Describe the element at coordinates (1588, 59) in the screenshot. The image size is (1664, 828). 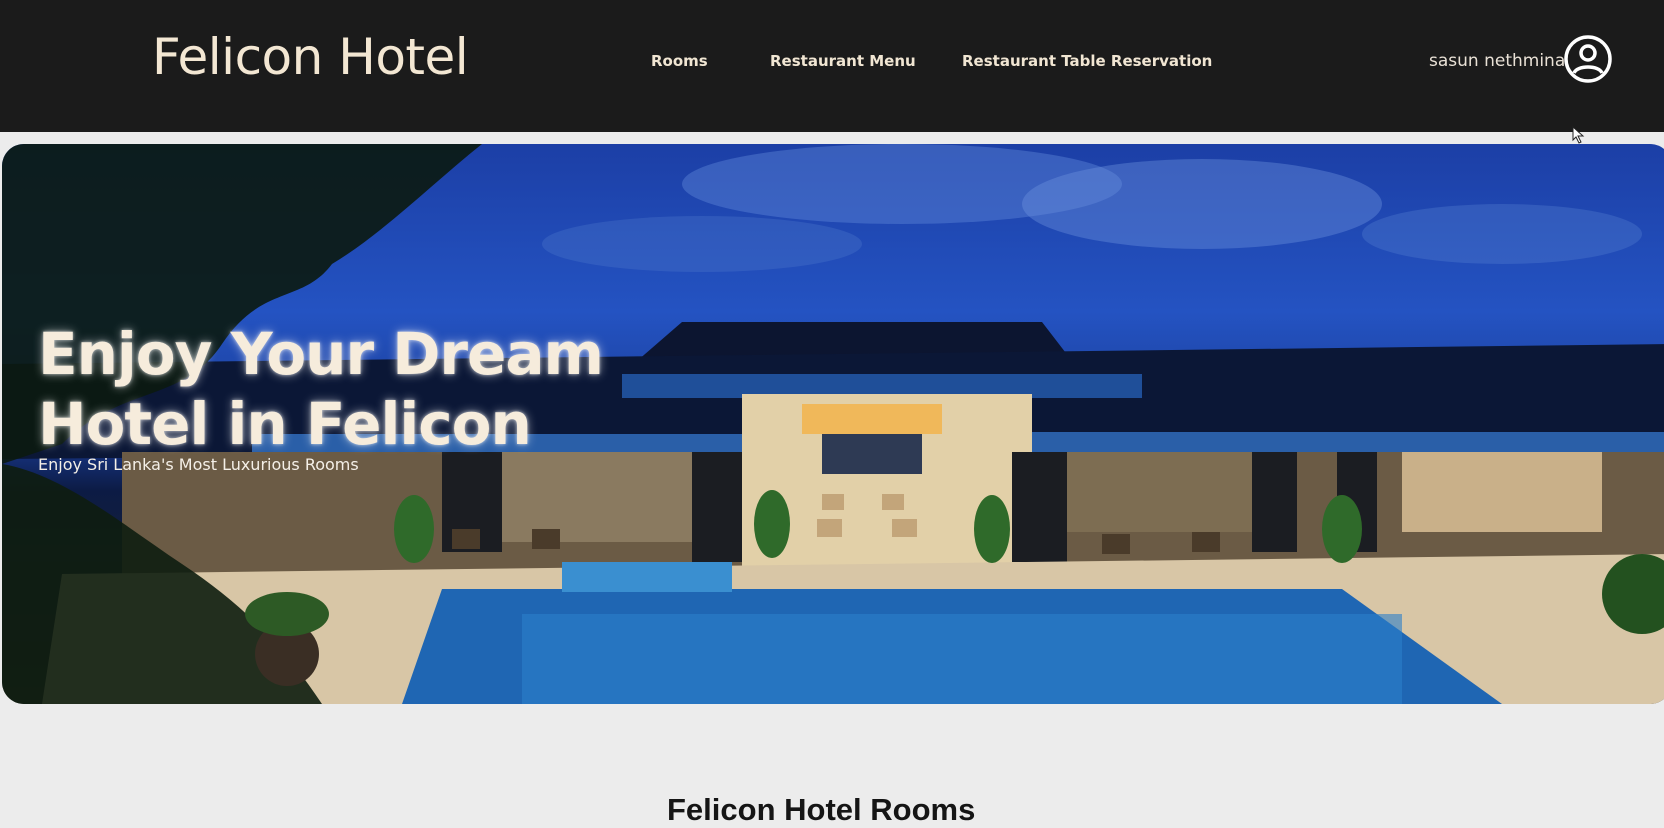
I see `user-circle-icon` at that location.